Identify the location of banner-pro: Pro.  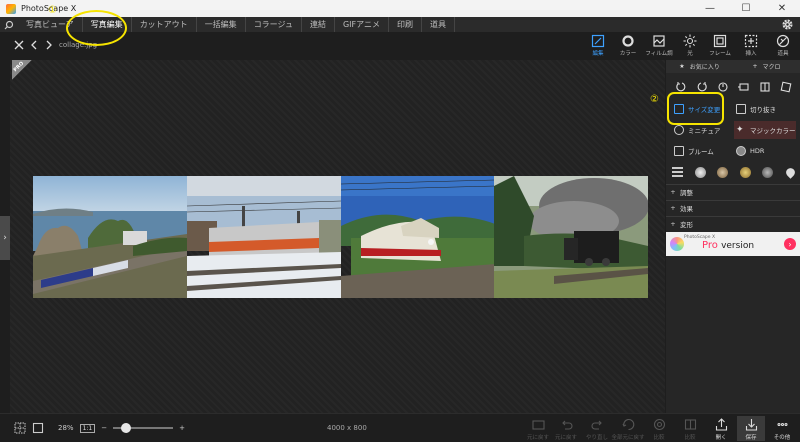
(710, 245).